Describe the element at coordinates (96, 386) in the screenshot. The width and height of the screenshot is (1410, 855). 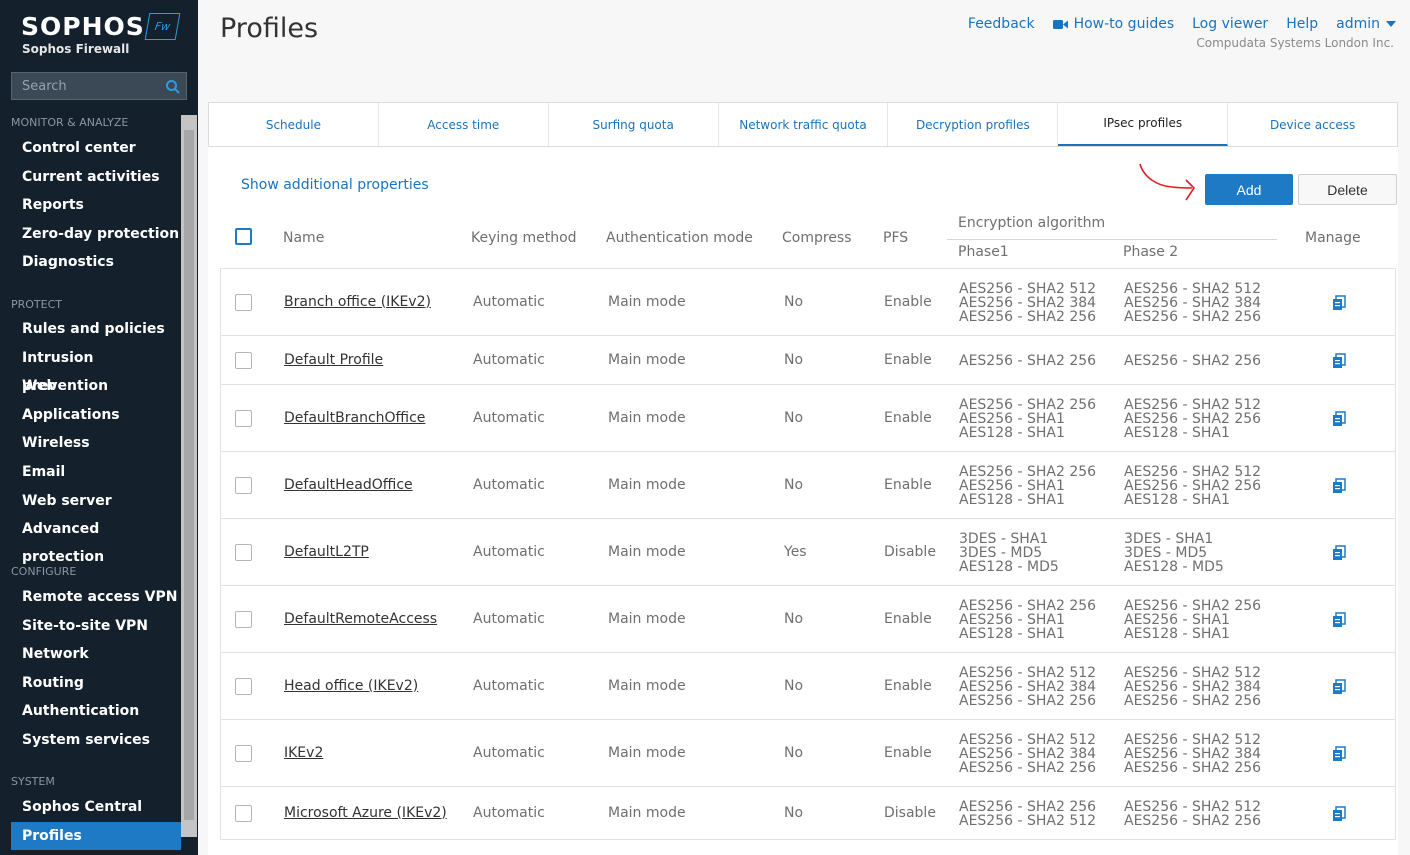
I see `sidebar-item-web: Web` at that location.